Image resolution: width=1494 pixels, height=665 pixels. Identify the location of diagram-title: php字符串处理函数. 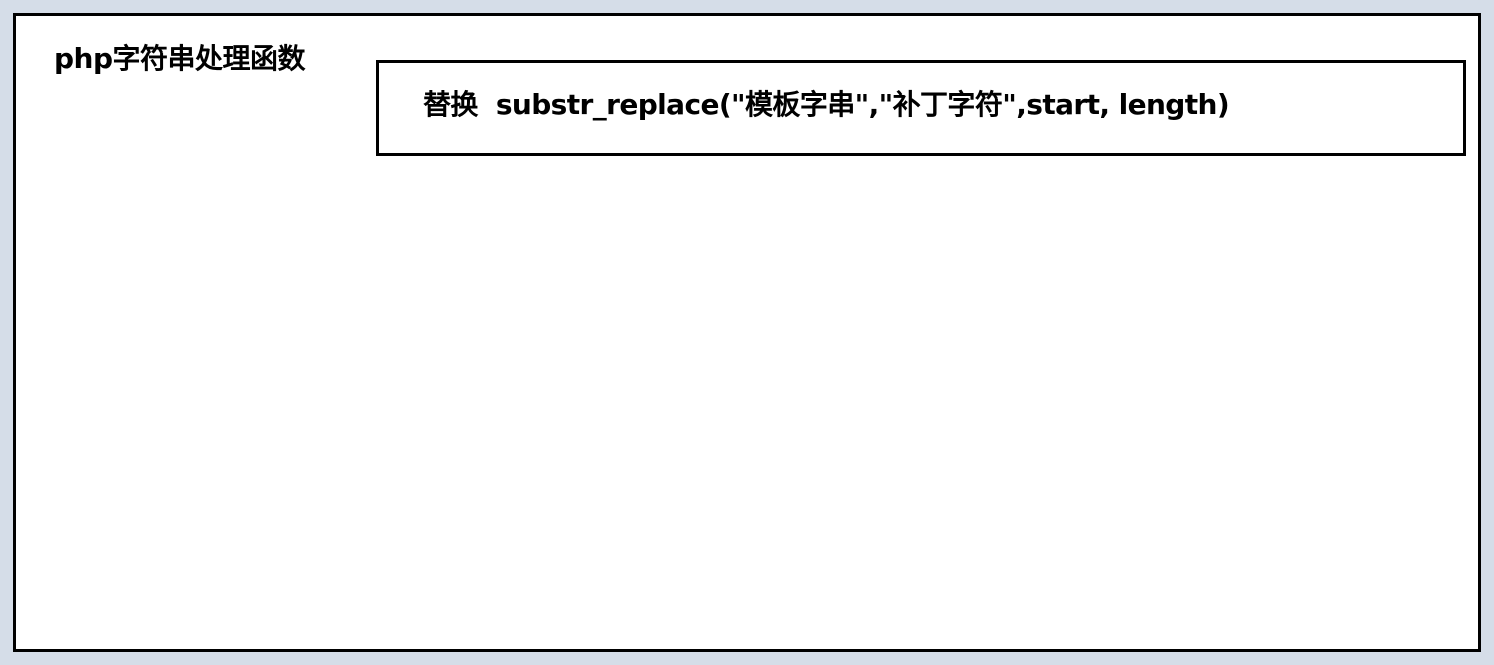
(180, 58).